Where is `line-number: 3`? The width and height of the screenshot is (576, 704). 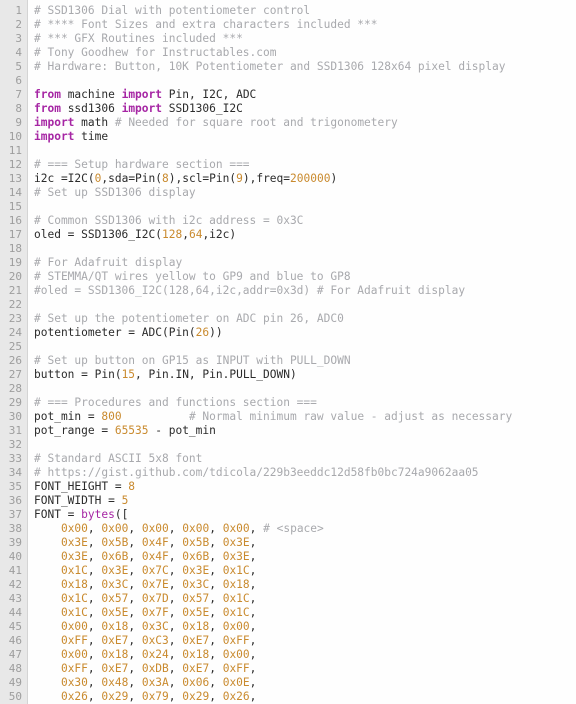
line-number: 3 is located at coordinates (18, 38).